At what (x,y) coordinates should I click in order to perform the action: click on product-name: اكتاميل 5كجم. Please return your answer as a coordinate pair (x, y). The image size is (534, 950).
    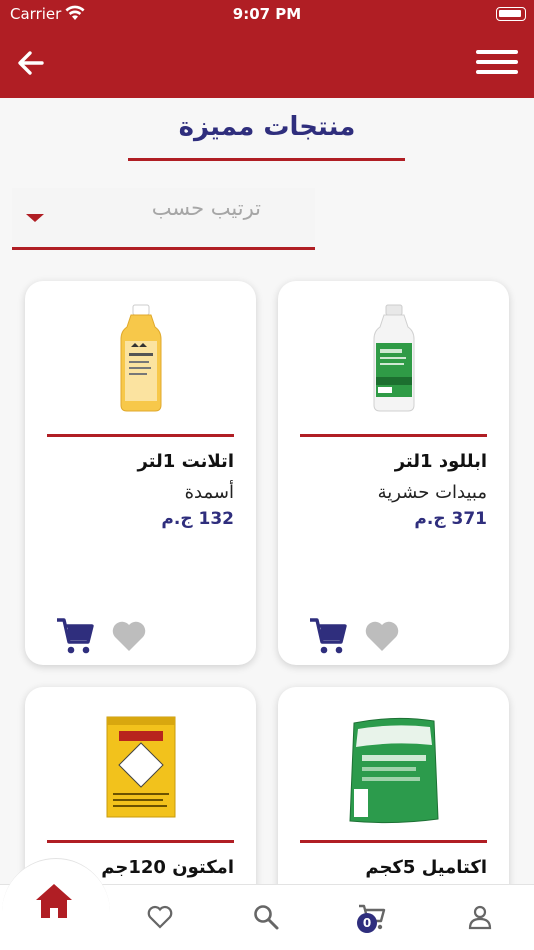
    Looking at the image, I should click on (426, 867).